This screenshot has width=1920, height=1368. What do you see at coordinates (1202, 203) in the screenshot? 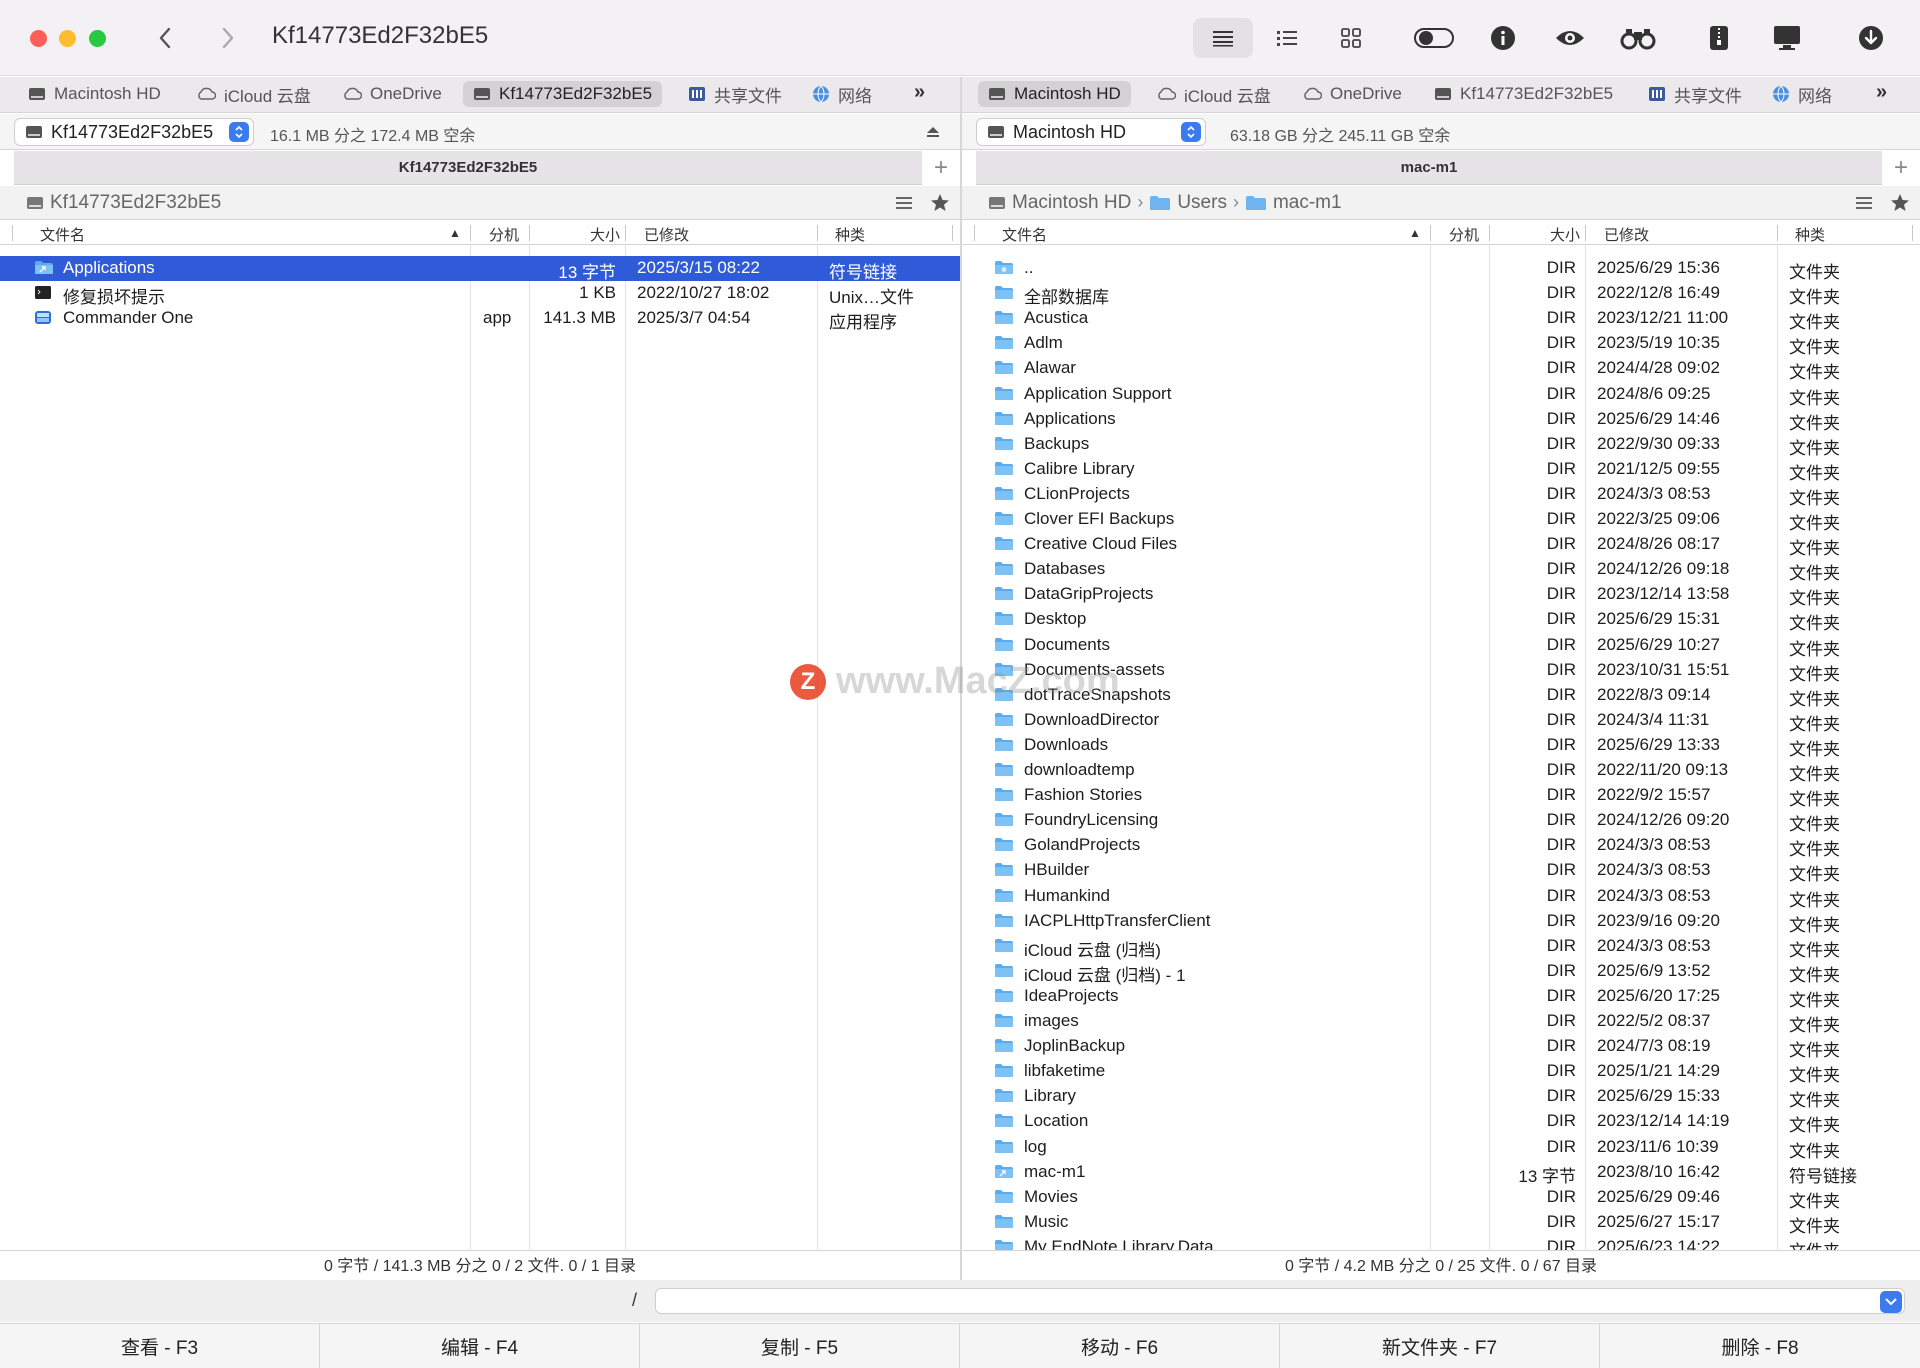
I see `breadcrumb-item: Users` at bounding box center [1202, 203].